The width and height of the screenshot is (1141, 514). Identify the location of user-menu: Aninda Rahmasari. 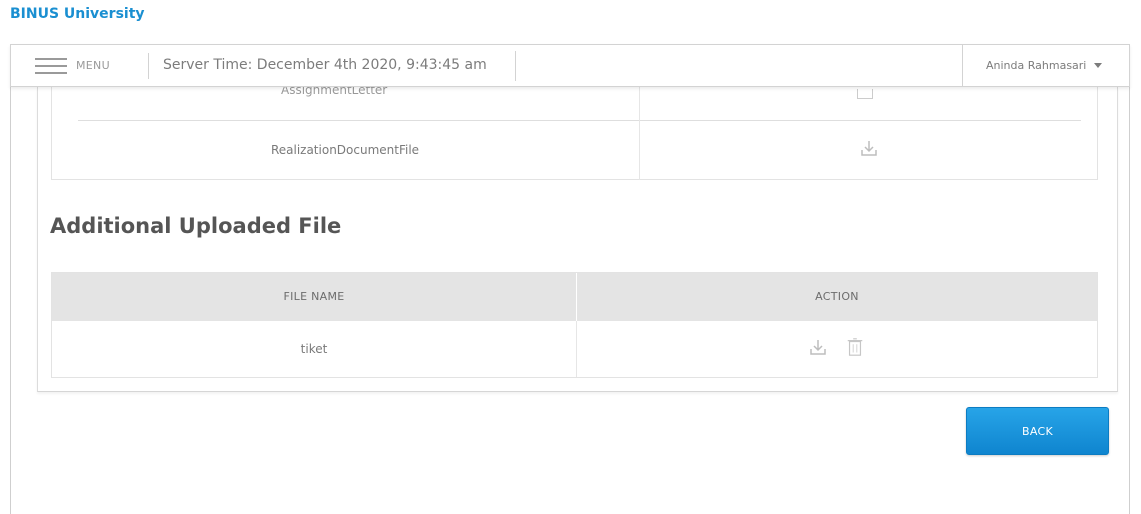
(1044, 65).